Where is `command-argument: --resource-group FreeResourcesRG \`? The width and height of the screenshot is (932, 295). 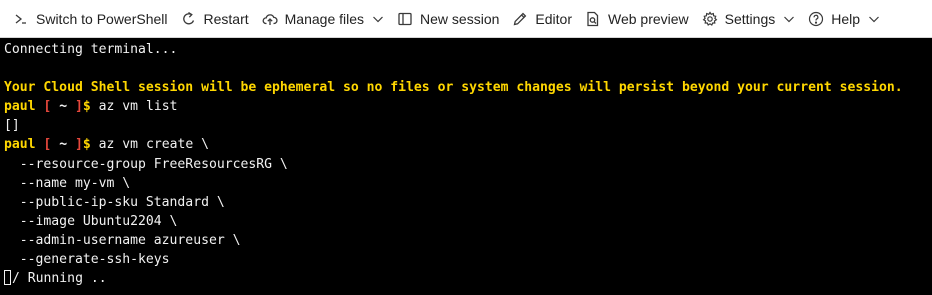
command-argument: --resource-group FreeResourcesRG \ is located at coordinates (146, 164).